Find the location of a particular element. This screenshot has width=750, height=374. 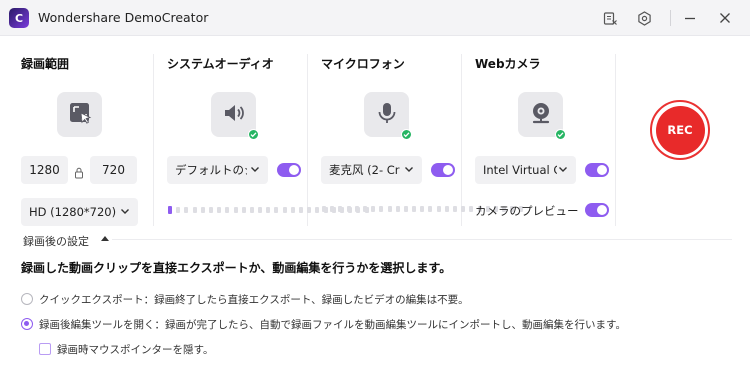

microphone-device-select: 麦克风 (2- Cr is located at coordinates (371, 170).